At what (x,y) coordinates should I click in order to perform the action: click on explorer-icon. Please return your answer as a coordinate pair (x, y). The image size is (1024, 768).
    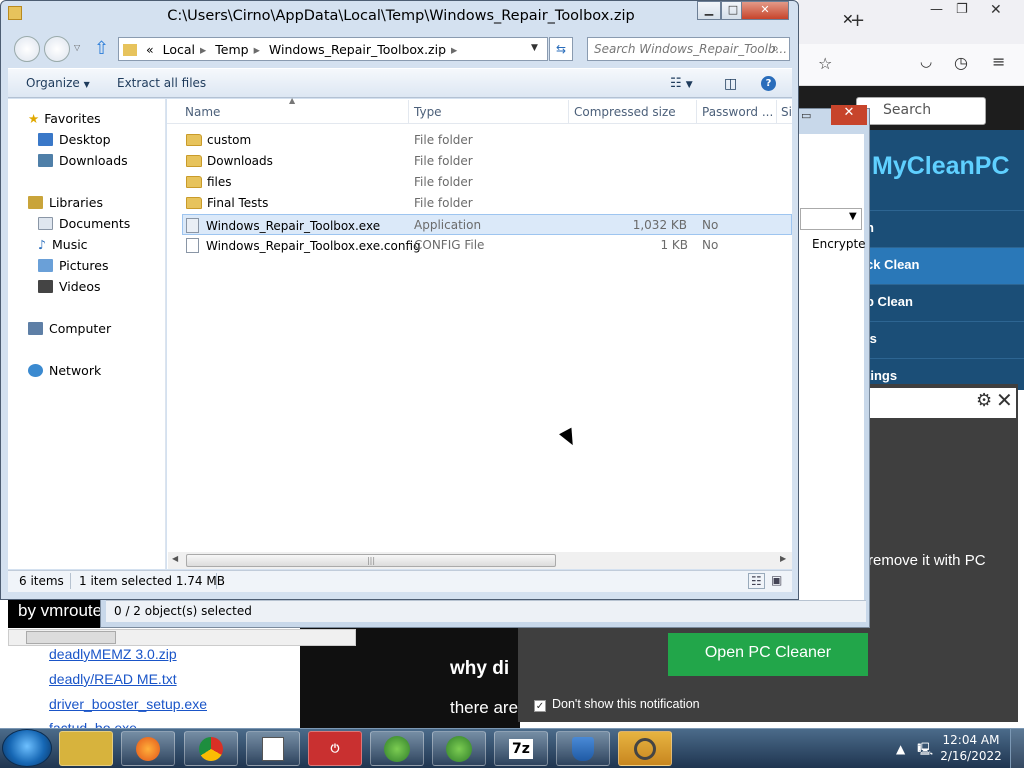
    Looking at the image, I should click on (86, 748).